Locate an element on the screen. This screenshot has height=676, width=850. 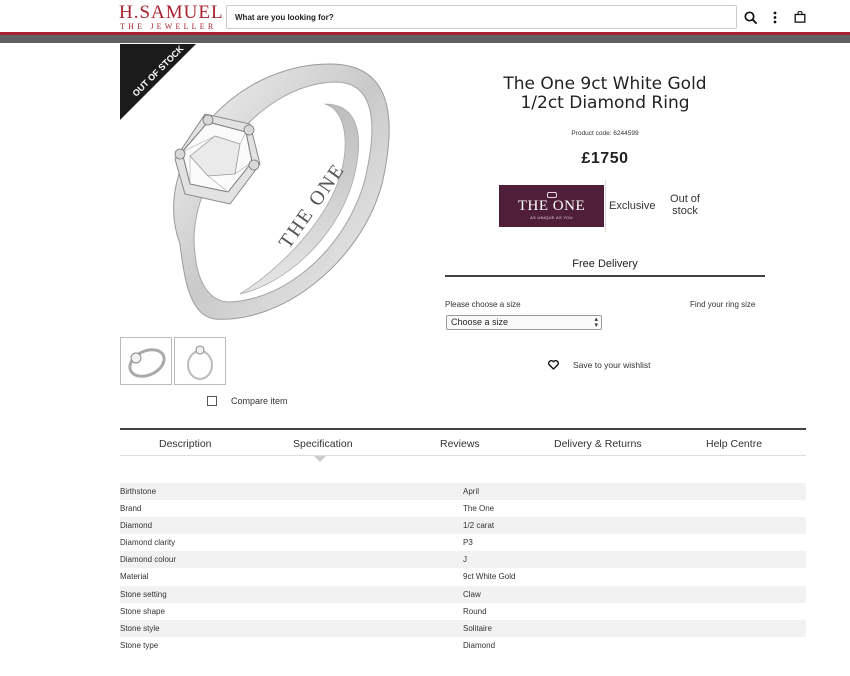
table-row: Stone shape Round is located at coordinates (463, 611).